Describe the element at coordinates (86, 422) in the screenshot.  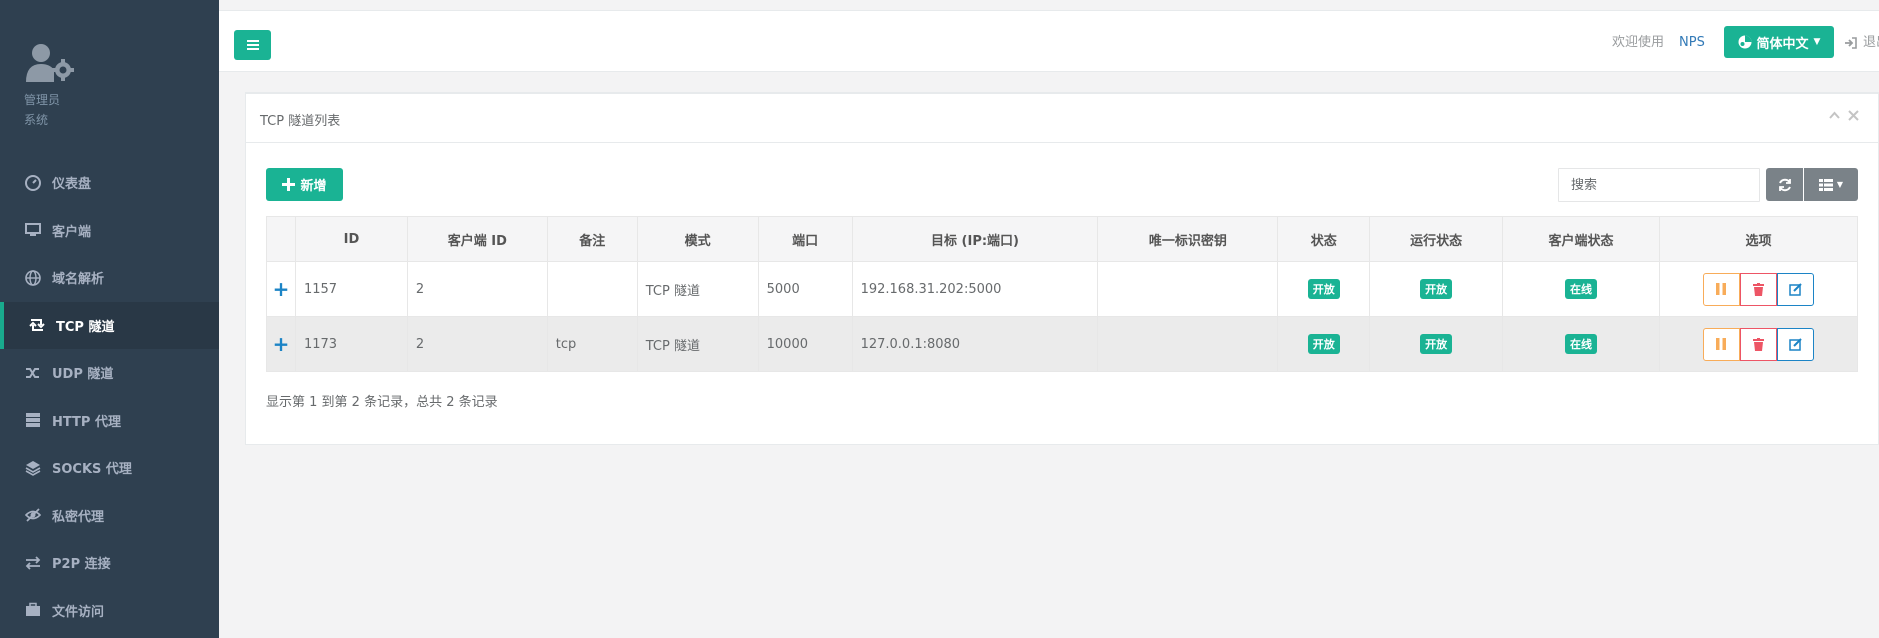
I see `nav-label: HTTP 代理` at that location.